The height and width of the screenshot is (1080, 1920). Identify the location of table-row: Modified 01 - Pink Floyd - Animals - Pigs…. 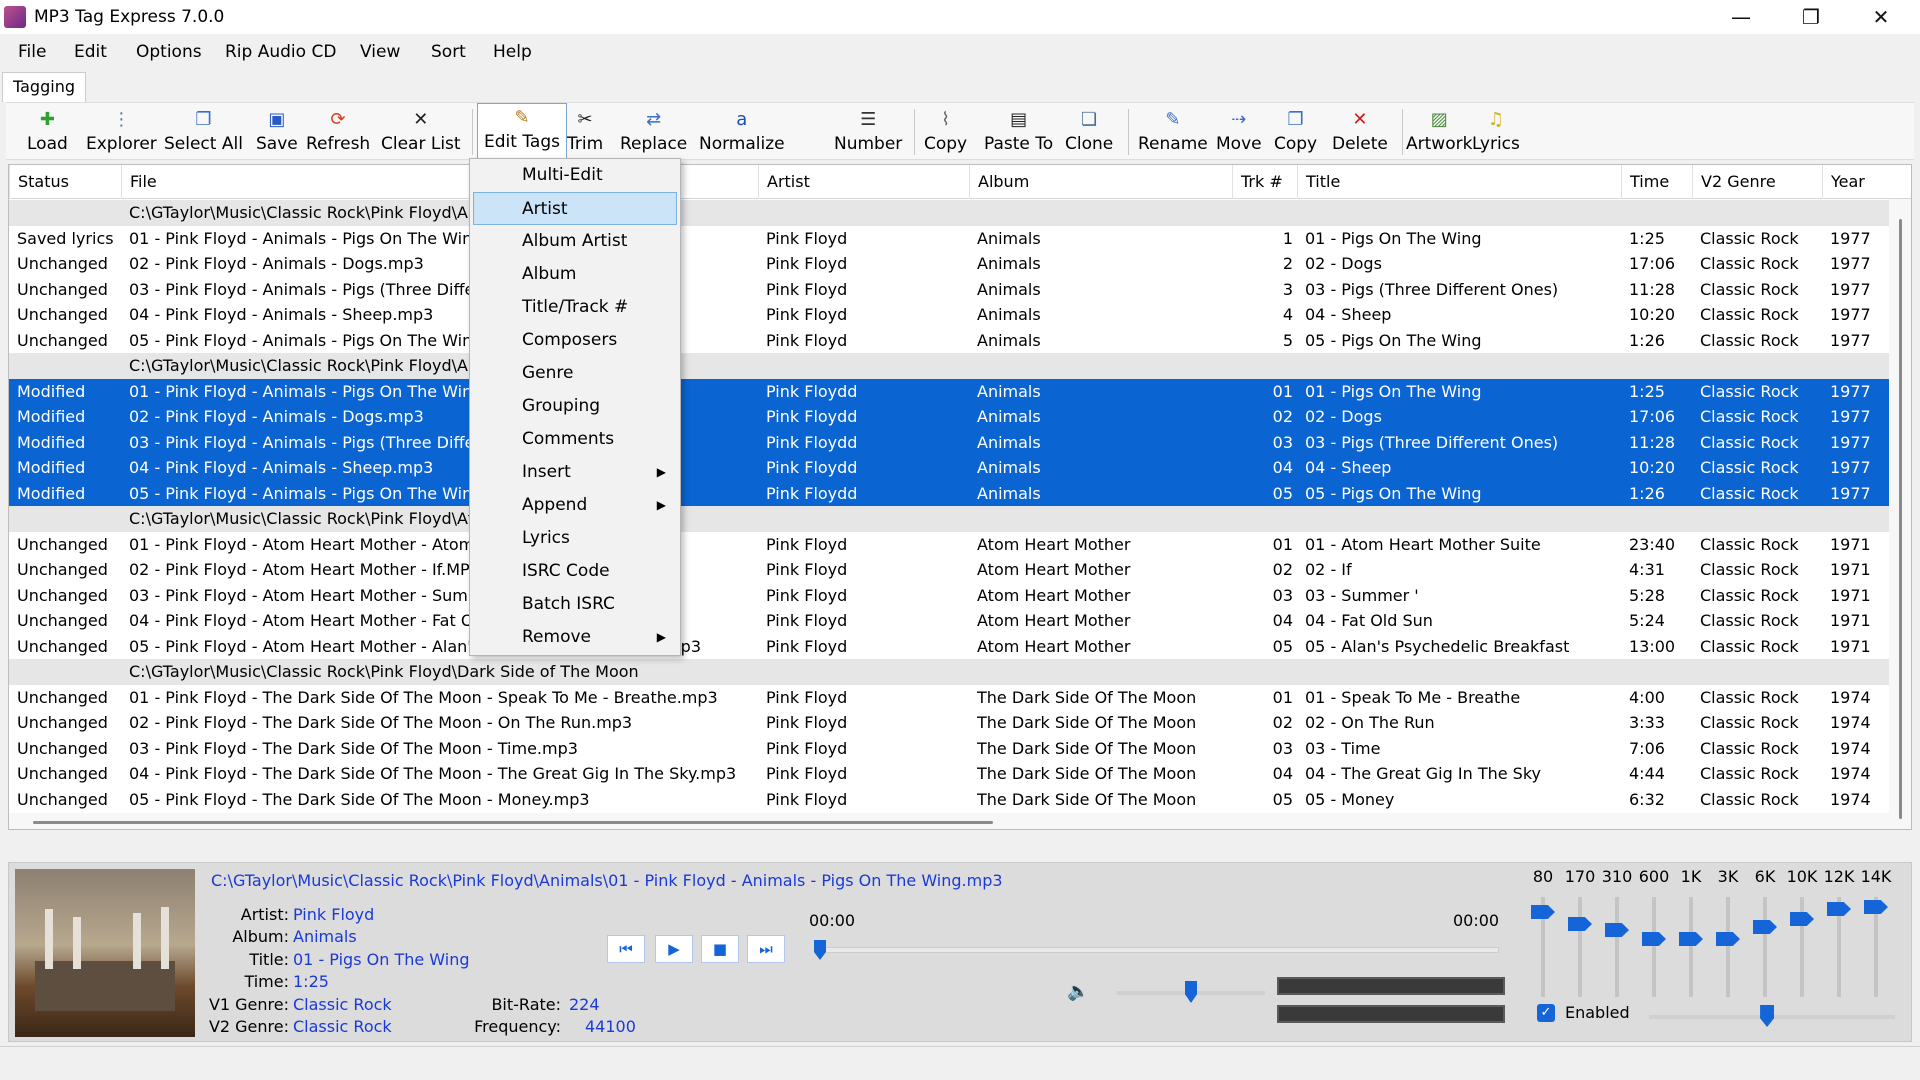
(949, 391).